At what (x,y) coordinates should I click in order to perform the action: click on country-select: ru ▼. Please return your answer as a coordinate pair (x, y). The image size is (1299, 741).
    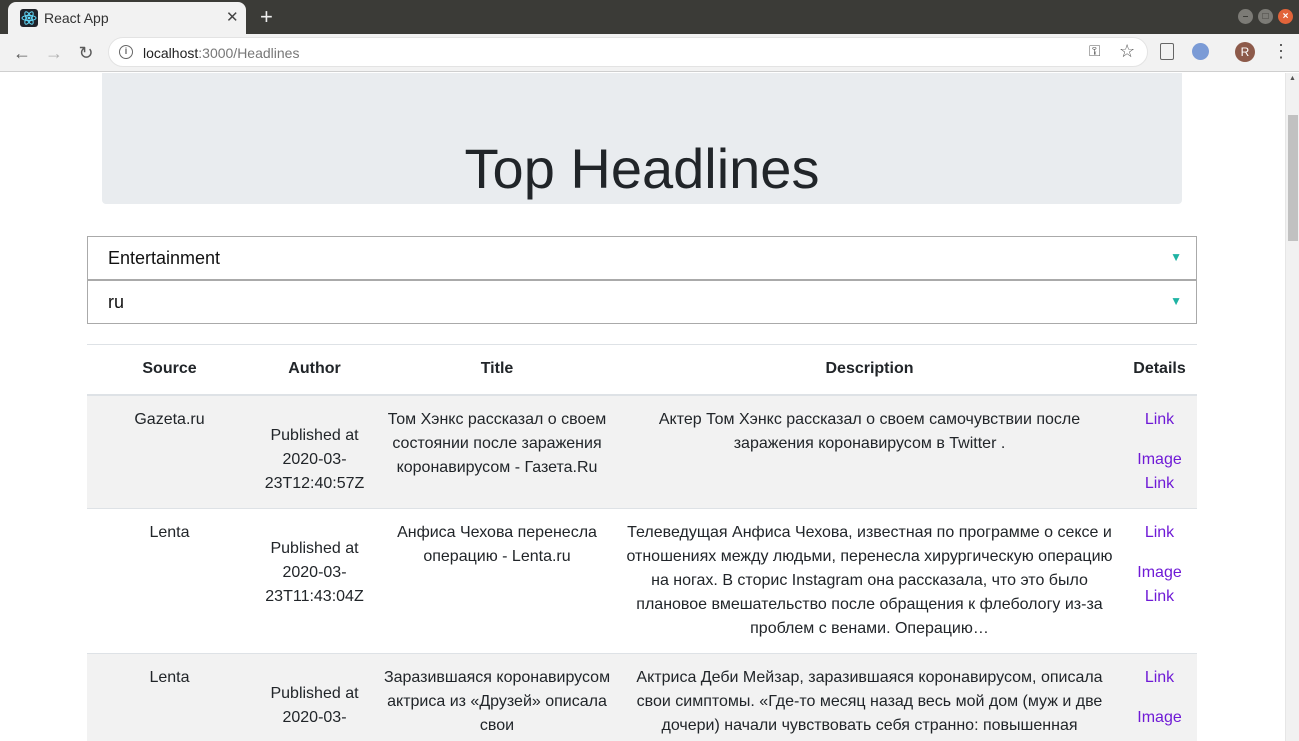
    Looking at the image, I should click on (642, 302).